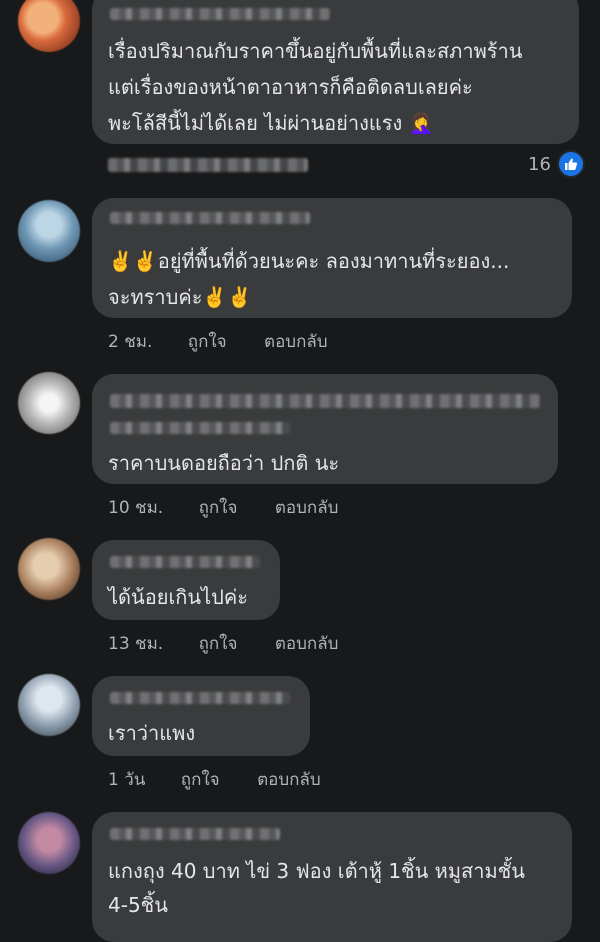  What do you see at coordinates (178, 597) in the screenshot?
I see `comment-text-line: ได้น้อยเกินไปค่ะ` at bounding box center [178, 597].